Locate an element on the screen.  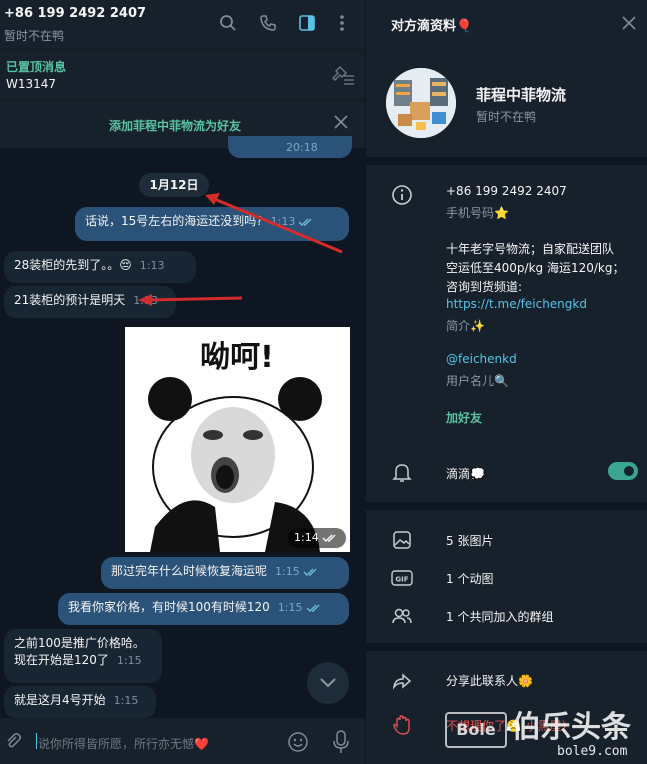
sticker-time: 1:14 is located at coordinates (317, 538).